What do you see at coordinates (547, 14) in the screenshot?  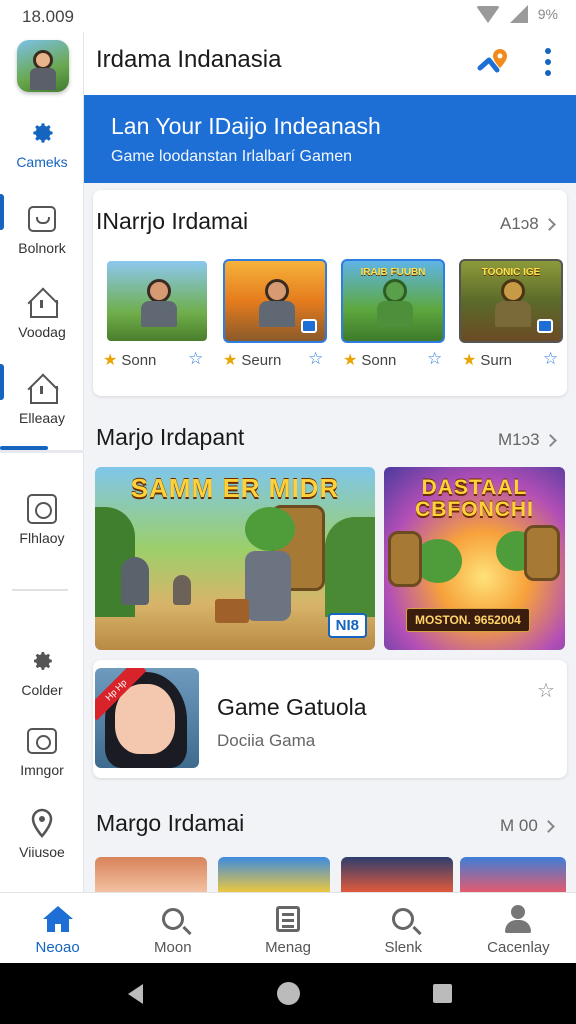 I see `battery-level: 9%` at bounding box center [547, 14].